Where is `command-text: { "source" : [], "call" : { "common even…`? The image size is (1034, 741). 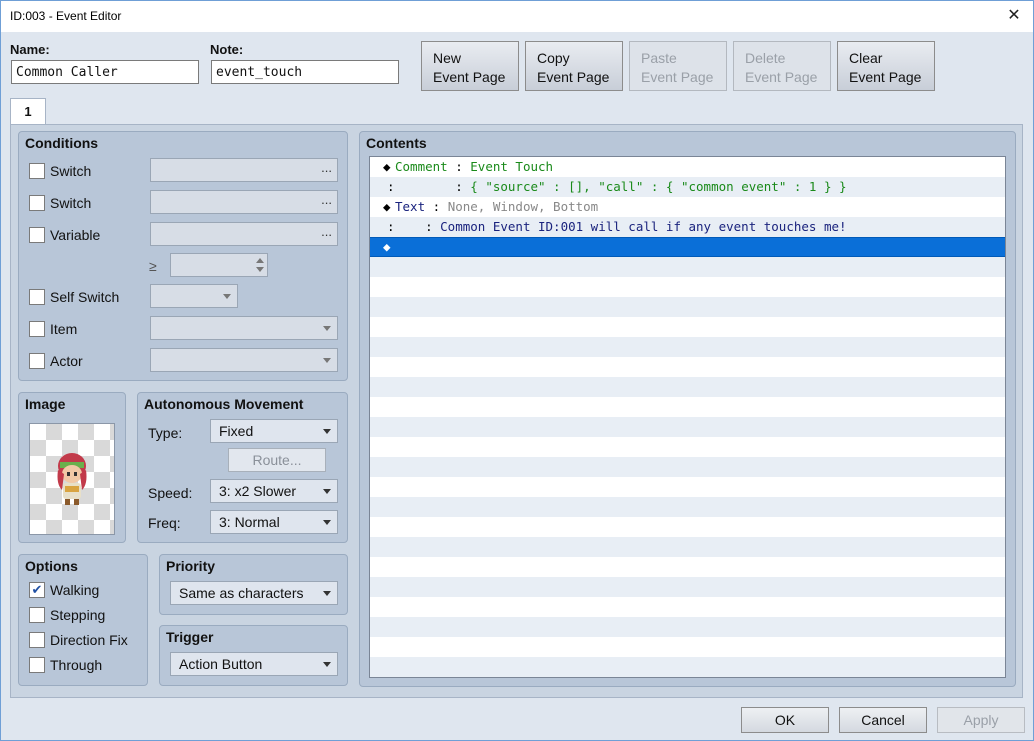 command-text: { "source" : [], "call" : { "common even… is located at coordinates (658, 186).